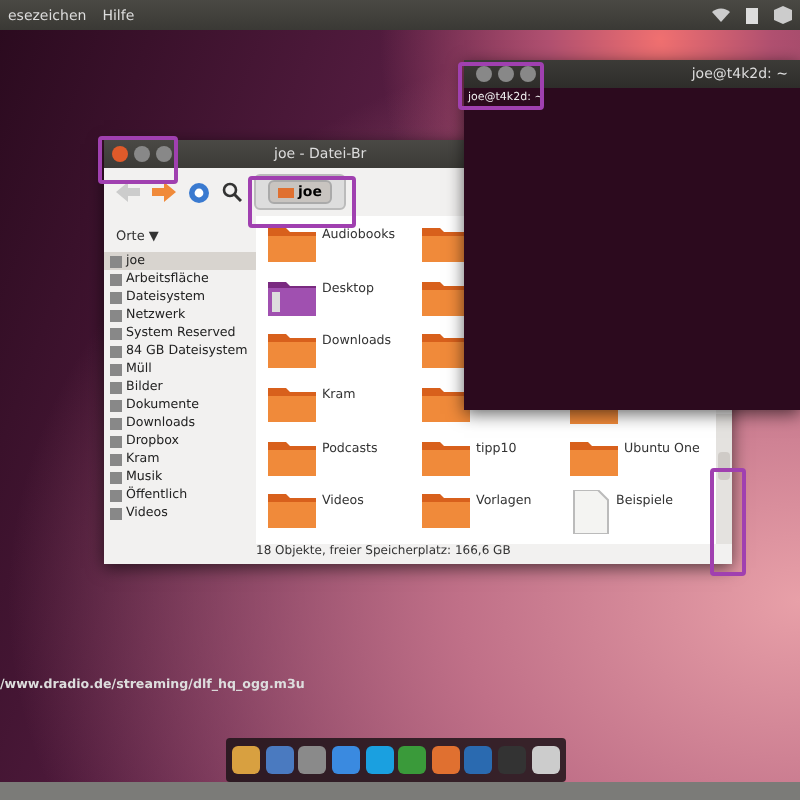 Image resolution: width=800 pixels, height=800 pixels. Describe the element at coordinates (164, 192) in the screenshot. I see `forward-arrow-icon` at that location.